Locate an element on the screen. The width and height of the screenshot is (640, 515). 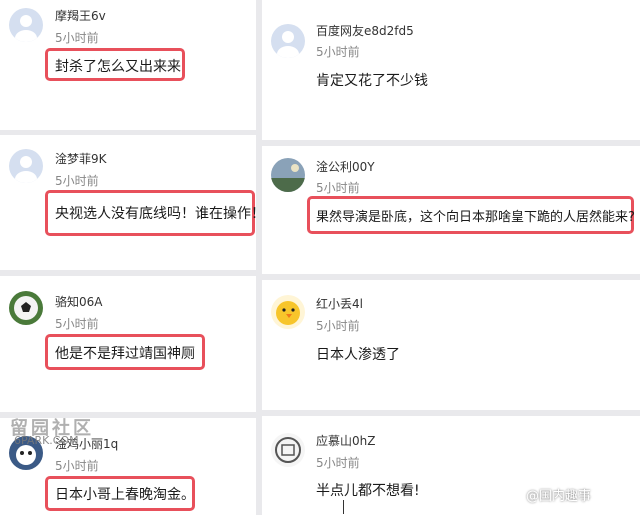
comment-text: 肯定又花了不少钱 is located at coordinates (372, 81).